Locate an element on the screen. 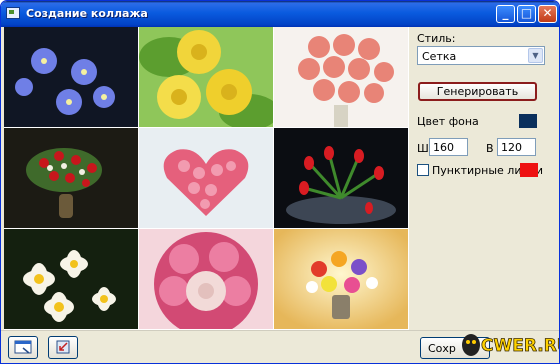  close-button: ✕ is located at coordinates (547, 14).